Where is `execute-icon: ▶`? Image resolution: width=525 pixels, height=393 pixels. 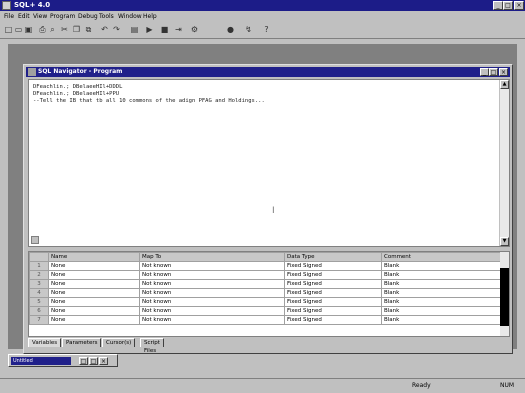 execute-icon: ▶ is located at coordinates (149, 29).